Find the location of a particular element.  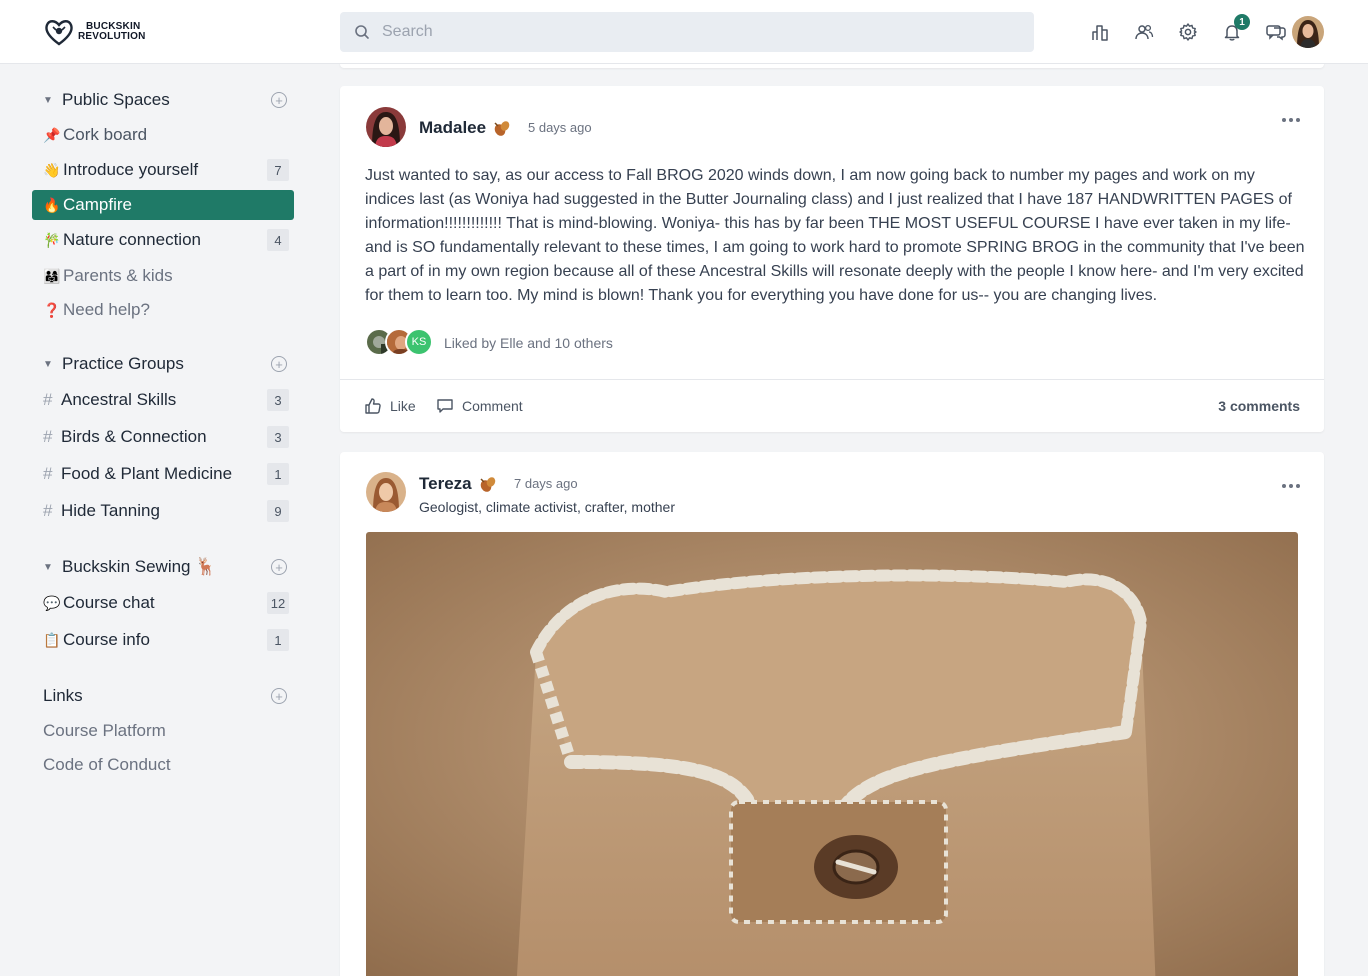

sidebar-item-label: Campfire is located at coordinates (97, 204).